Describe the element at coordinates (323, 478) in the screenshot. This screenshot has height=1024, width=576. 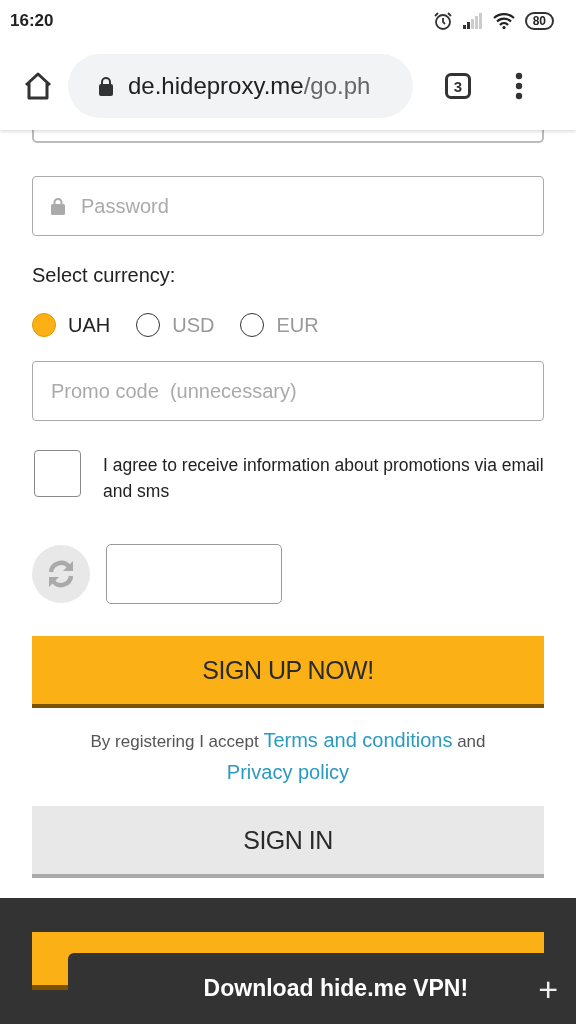
I see `agree-text: I agree to receive information about promotions via email and sms` at that location.